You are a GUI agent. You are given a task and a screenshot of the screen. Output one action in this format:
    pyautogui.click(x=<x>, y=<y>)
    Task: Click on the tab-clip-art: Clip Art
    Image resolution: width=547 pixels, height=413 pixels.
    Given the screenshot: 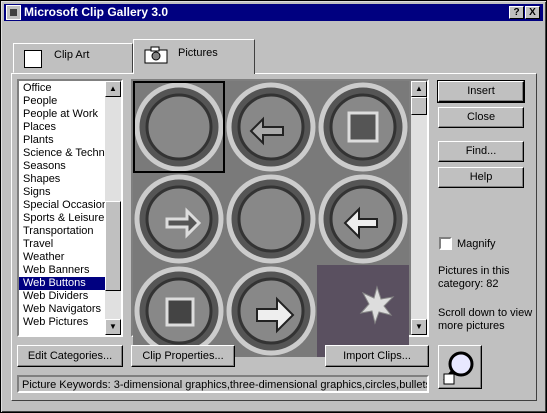 What is the action you would take?
    pyautogui.click(x=73, y=58)
    